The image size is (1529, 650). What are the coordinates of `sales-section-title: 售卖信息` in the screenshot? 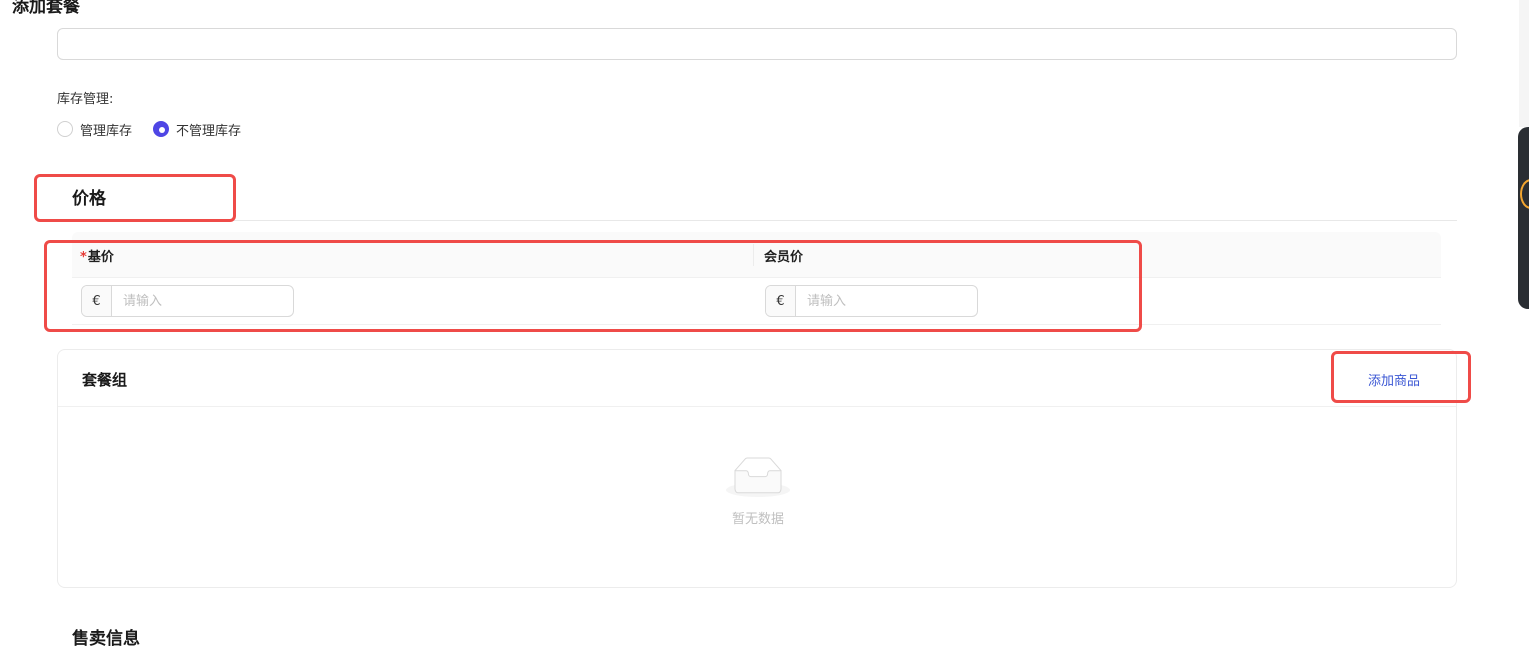 It's located at (106, 639).